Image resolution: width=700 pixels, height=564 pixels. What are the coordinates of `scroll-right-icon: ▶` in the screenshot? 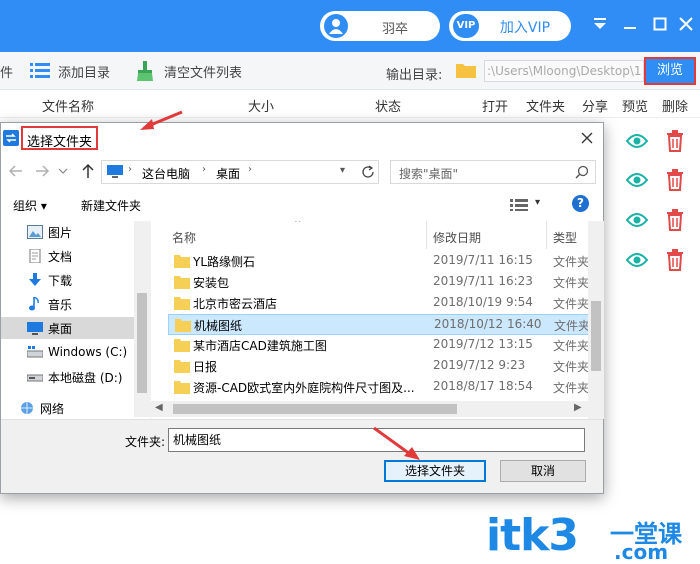 It's located at (578, 407).